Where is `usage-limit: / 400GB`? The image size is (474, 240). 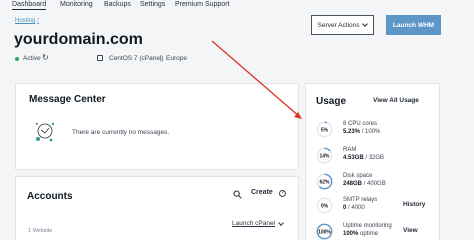 usage-limit: / 400GB is located at coordinates (374, 184).